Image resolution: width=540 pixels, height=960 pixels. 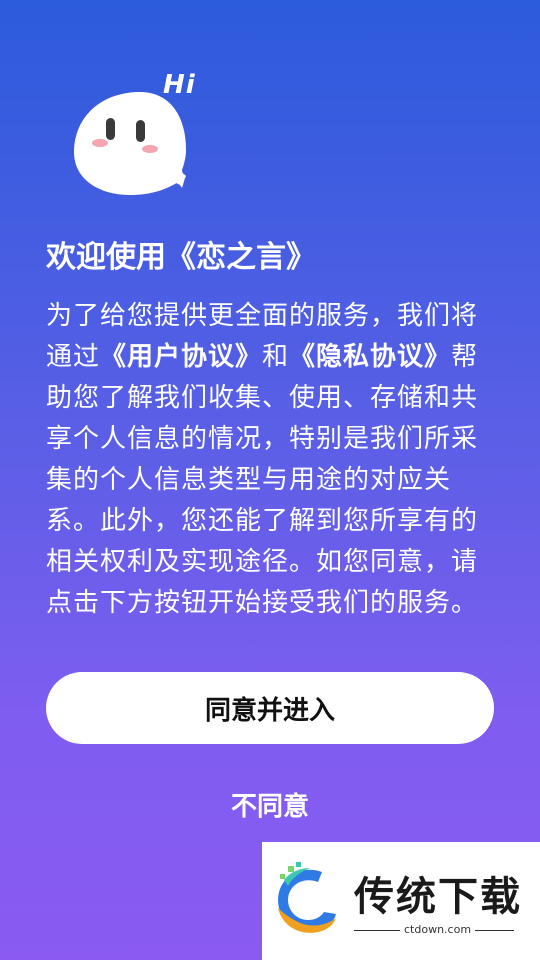 I want to click on watermark-url: ctdown.com, so click(x=438, y=929).